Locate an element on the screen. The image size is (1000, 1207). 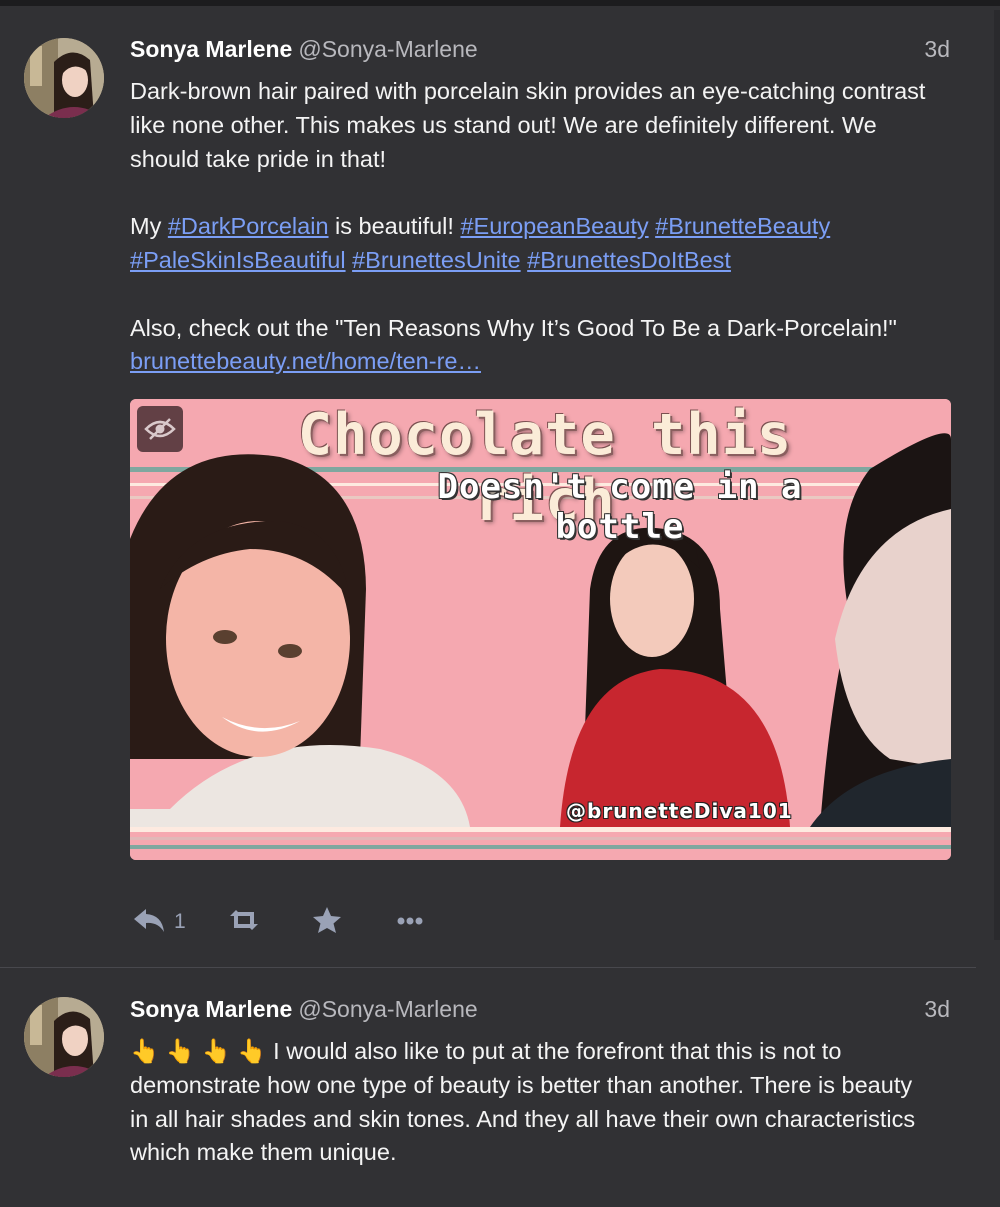
reply-icon is located at coordinates (149, 922).